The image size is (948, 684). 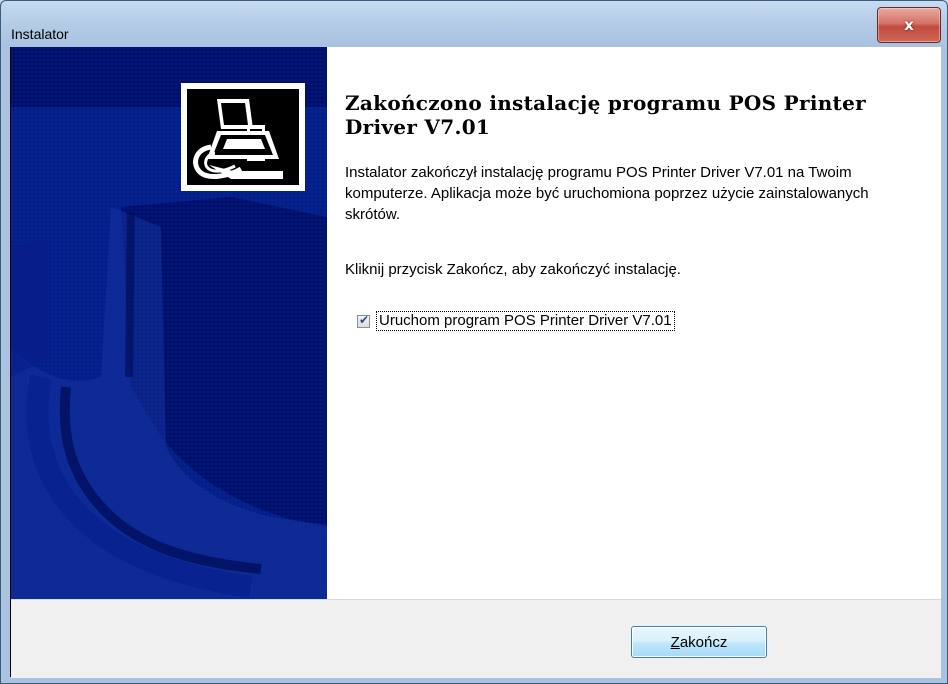 I want to click on finish-button-accelerator: Z, so click(x=675, y=642).